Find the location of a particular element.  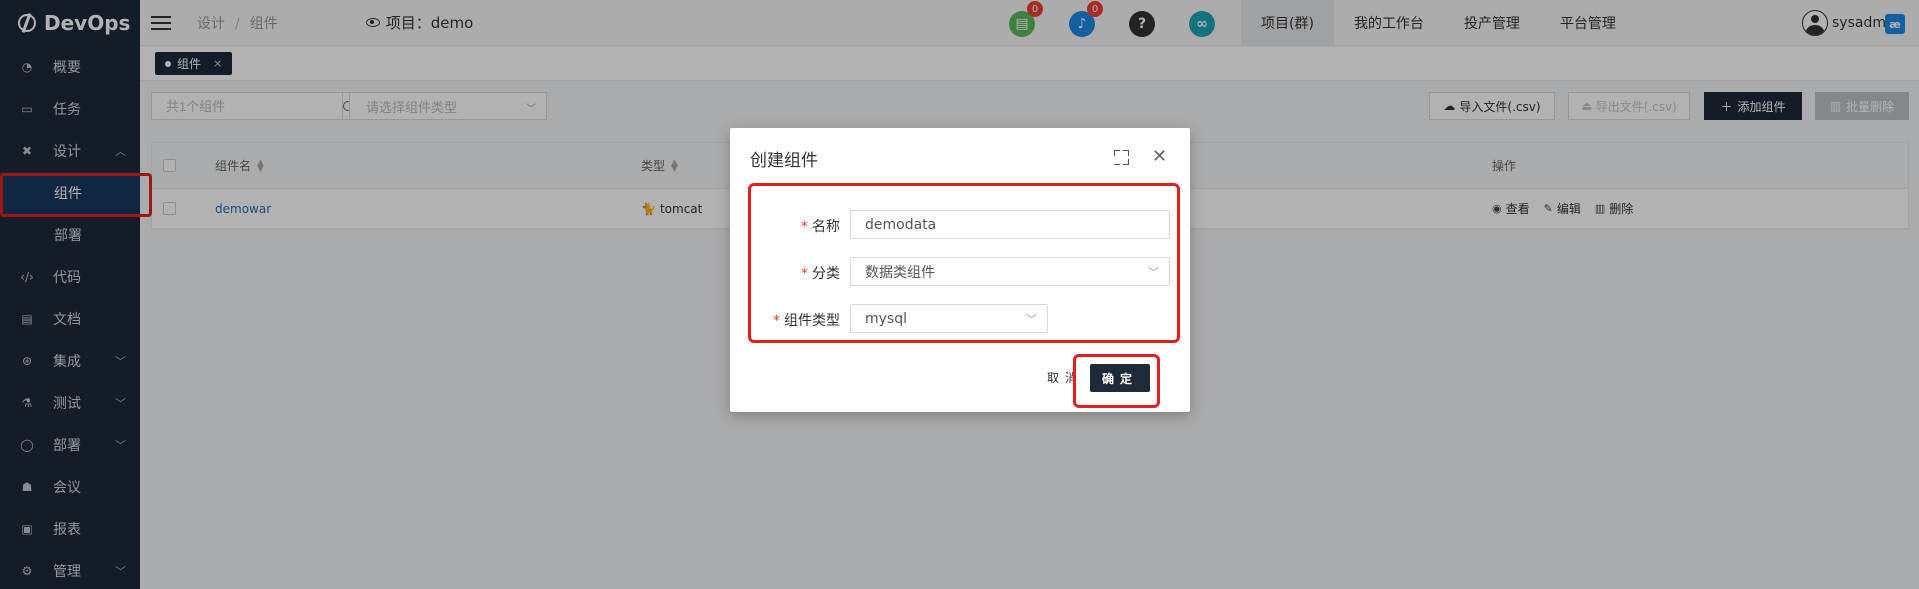

expand-icon is located at coordinates (1120, 156).